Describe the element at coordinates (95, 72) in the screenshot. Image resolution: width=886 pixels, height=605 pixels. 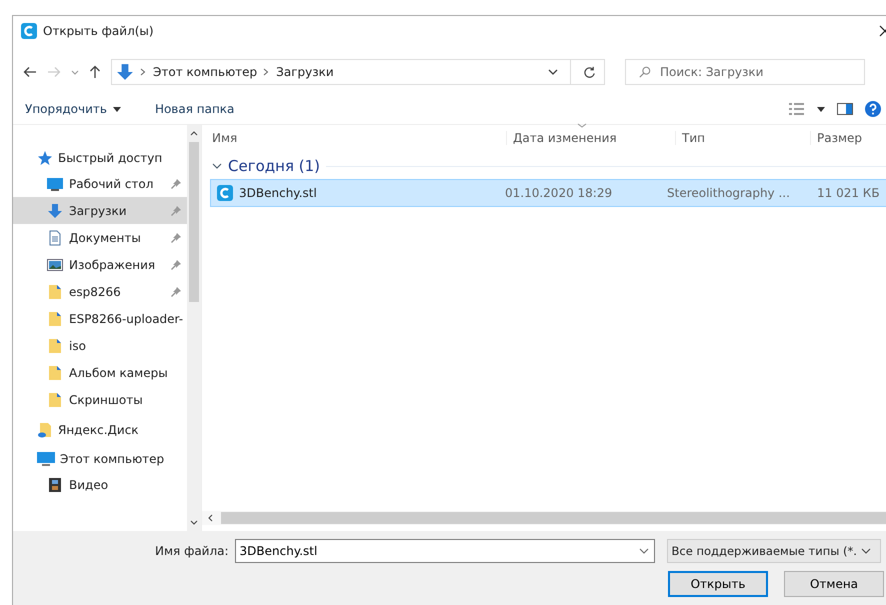
I see `up-arrow-icon` at that location.